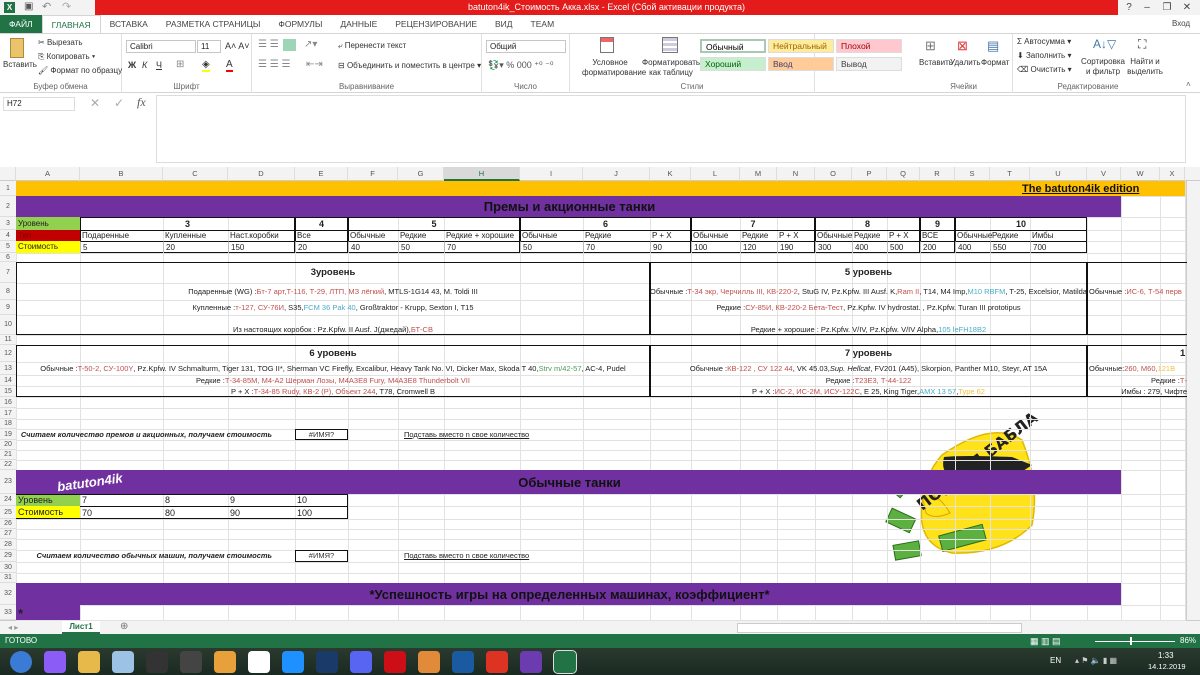  I want to click on wrap-text-button: ⤶ Перенести текст, so click(372, 46).